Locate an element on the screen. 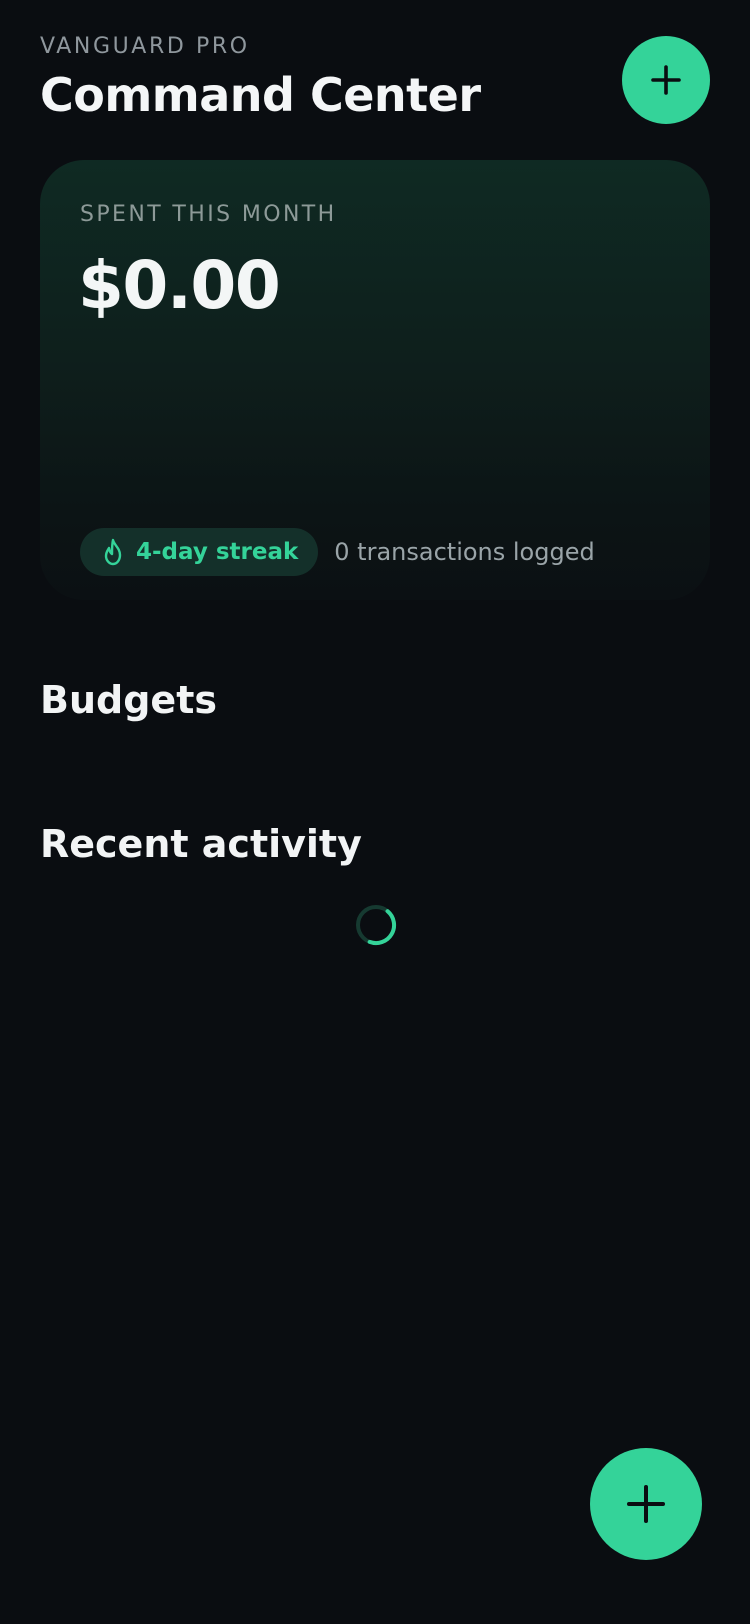 The width and height of the screenshot is (750, 1624). flame-icon is located at coordinates (114, 552).